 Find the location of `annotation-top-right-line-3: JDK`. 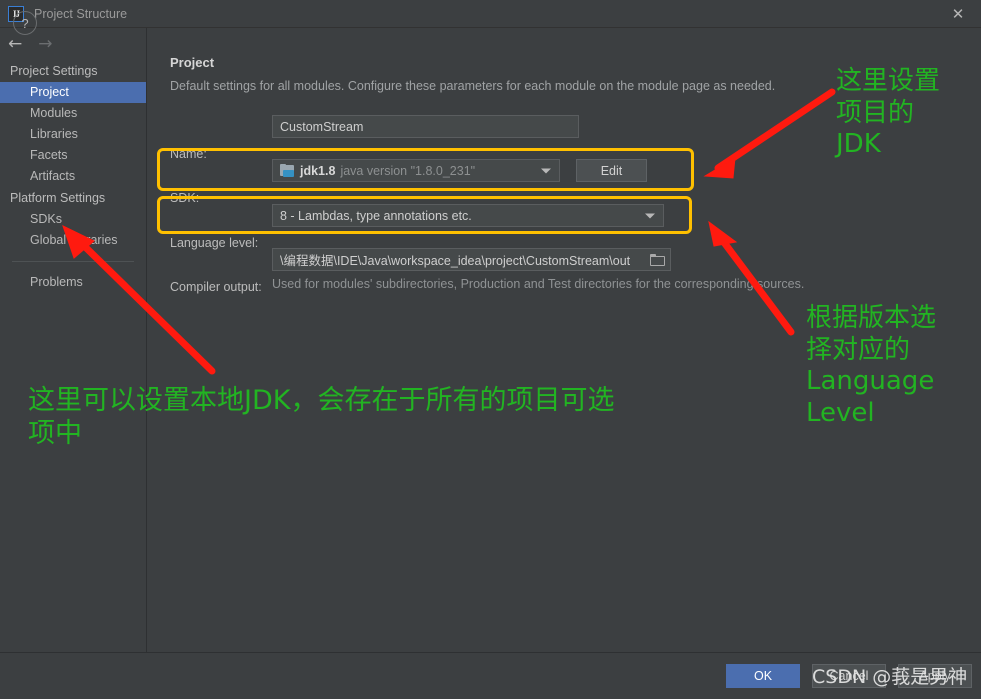

annotation-top-right-line-3: JDK is located at coordinates (858, 144).